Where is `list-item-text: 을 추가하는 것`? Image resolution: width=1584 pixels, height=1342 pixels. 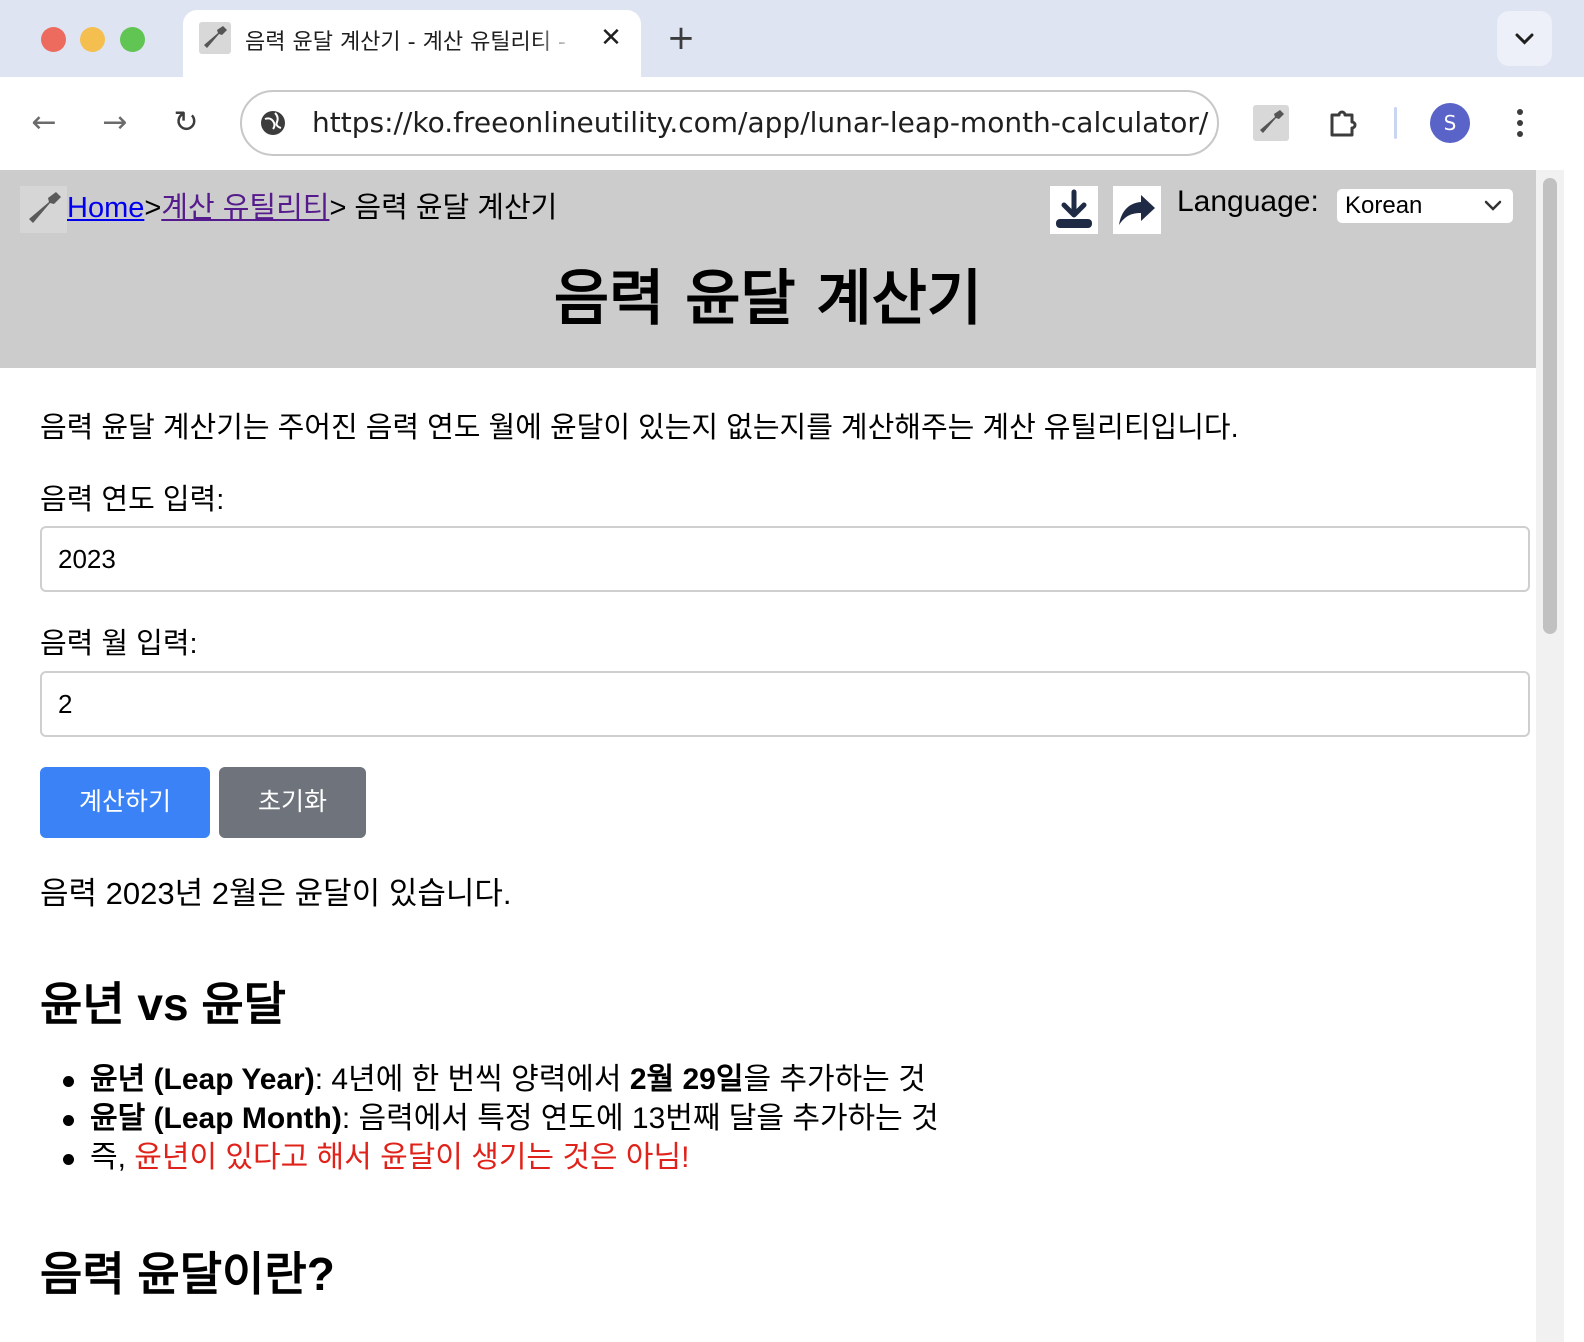 list-item-text: 을 추가하는 것 is located at coordinates (834, 1079).